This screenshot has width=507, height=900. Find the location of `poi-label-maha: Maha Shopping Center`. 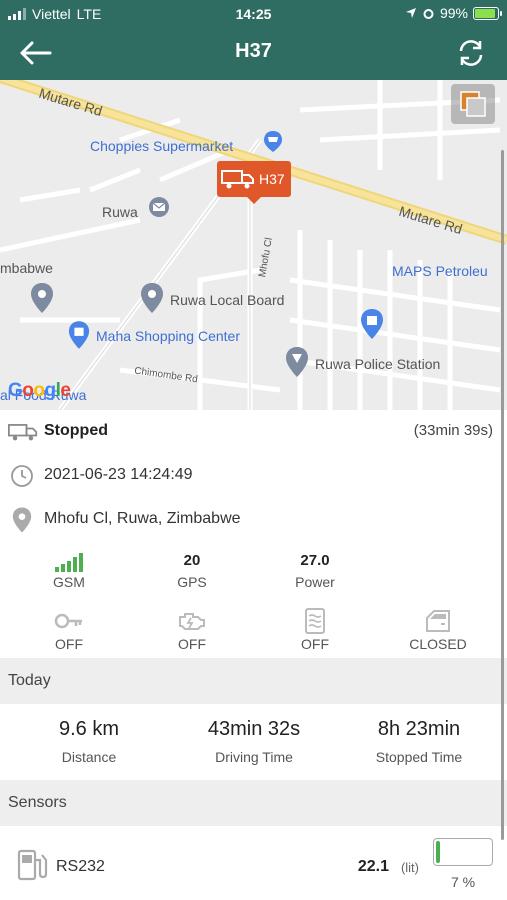

poi-label-maha: Maha Shopping Center is located at coordinates (168, 336).